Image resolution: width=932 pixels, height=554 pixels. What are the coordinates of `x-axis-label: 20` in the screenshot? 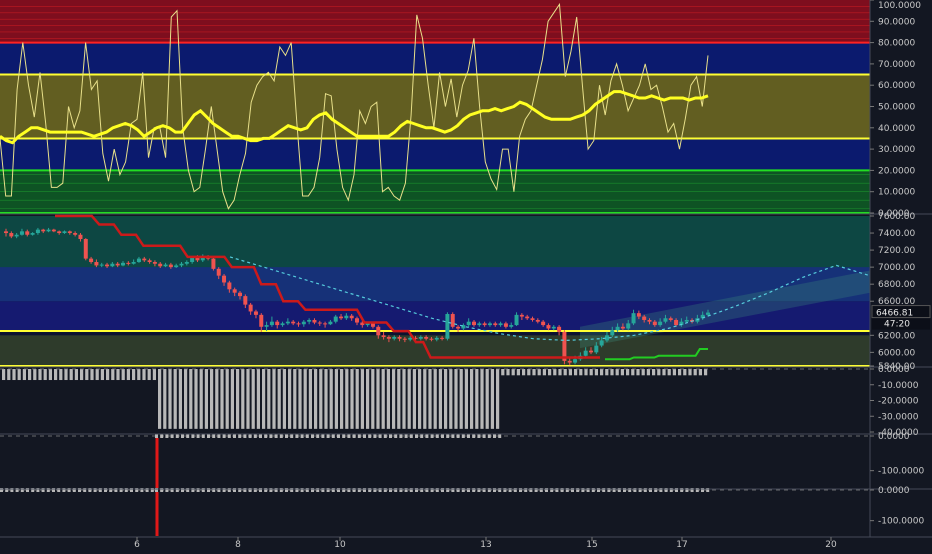 It's located at (831, 545).